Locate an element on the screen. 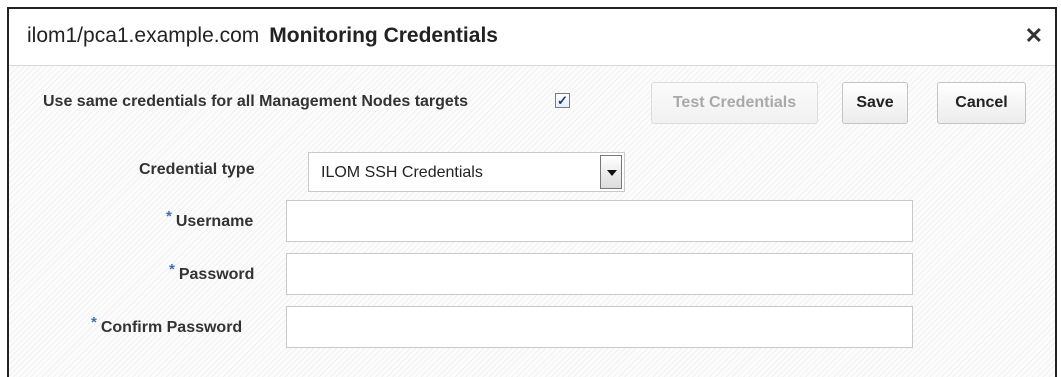 The width and height of the screenshot is (1061, 377). username-label: * Username is located at coordinates (210, 219).